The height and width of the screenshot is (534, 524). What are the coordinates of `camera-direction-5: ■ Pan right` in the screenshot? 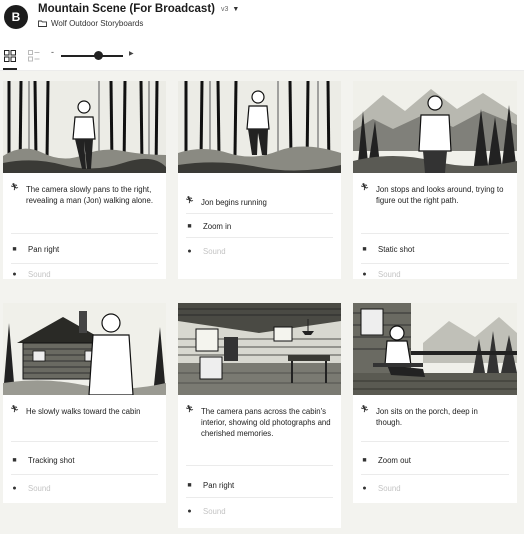 It's located at (210, 485).